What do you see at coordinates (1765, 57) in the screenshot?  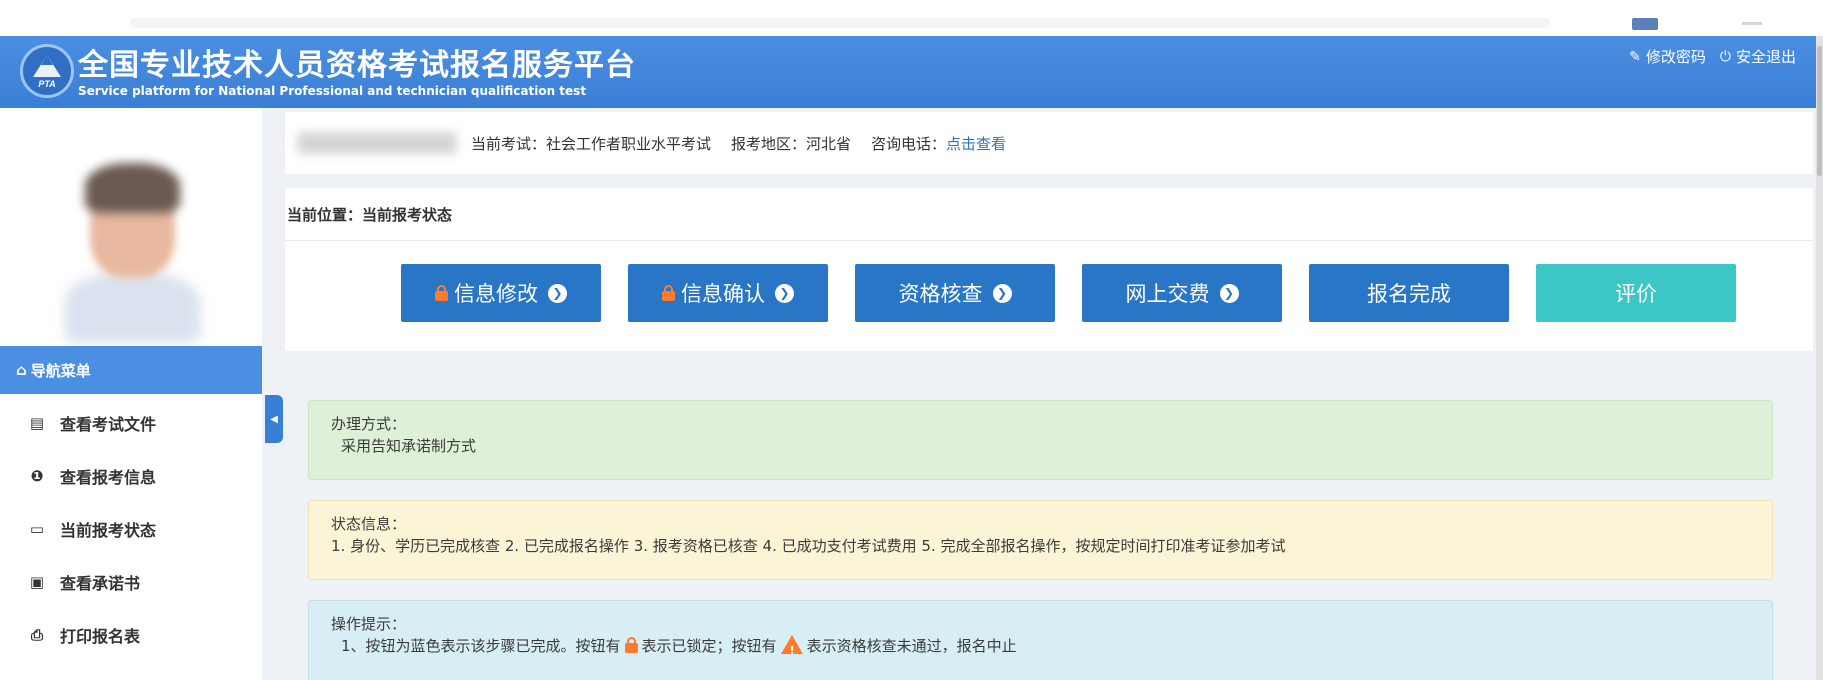 I see `logout-label: 安全退出` at bounding box center [1765, 57].